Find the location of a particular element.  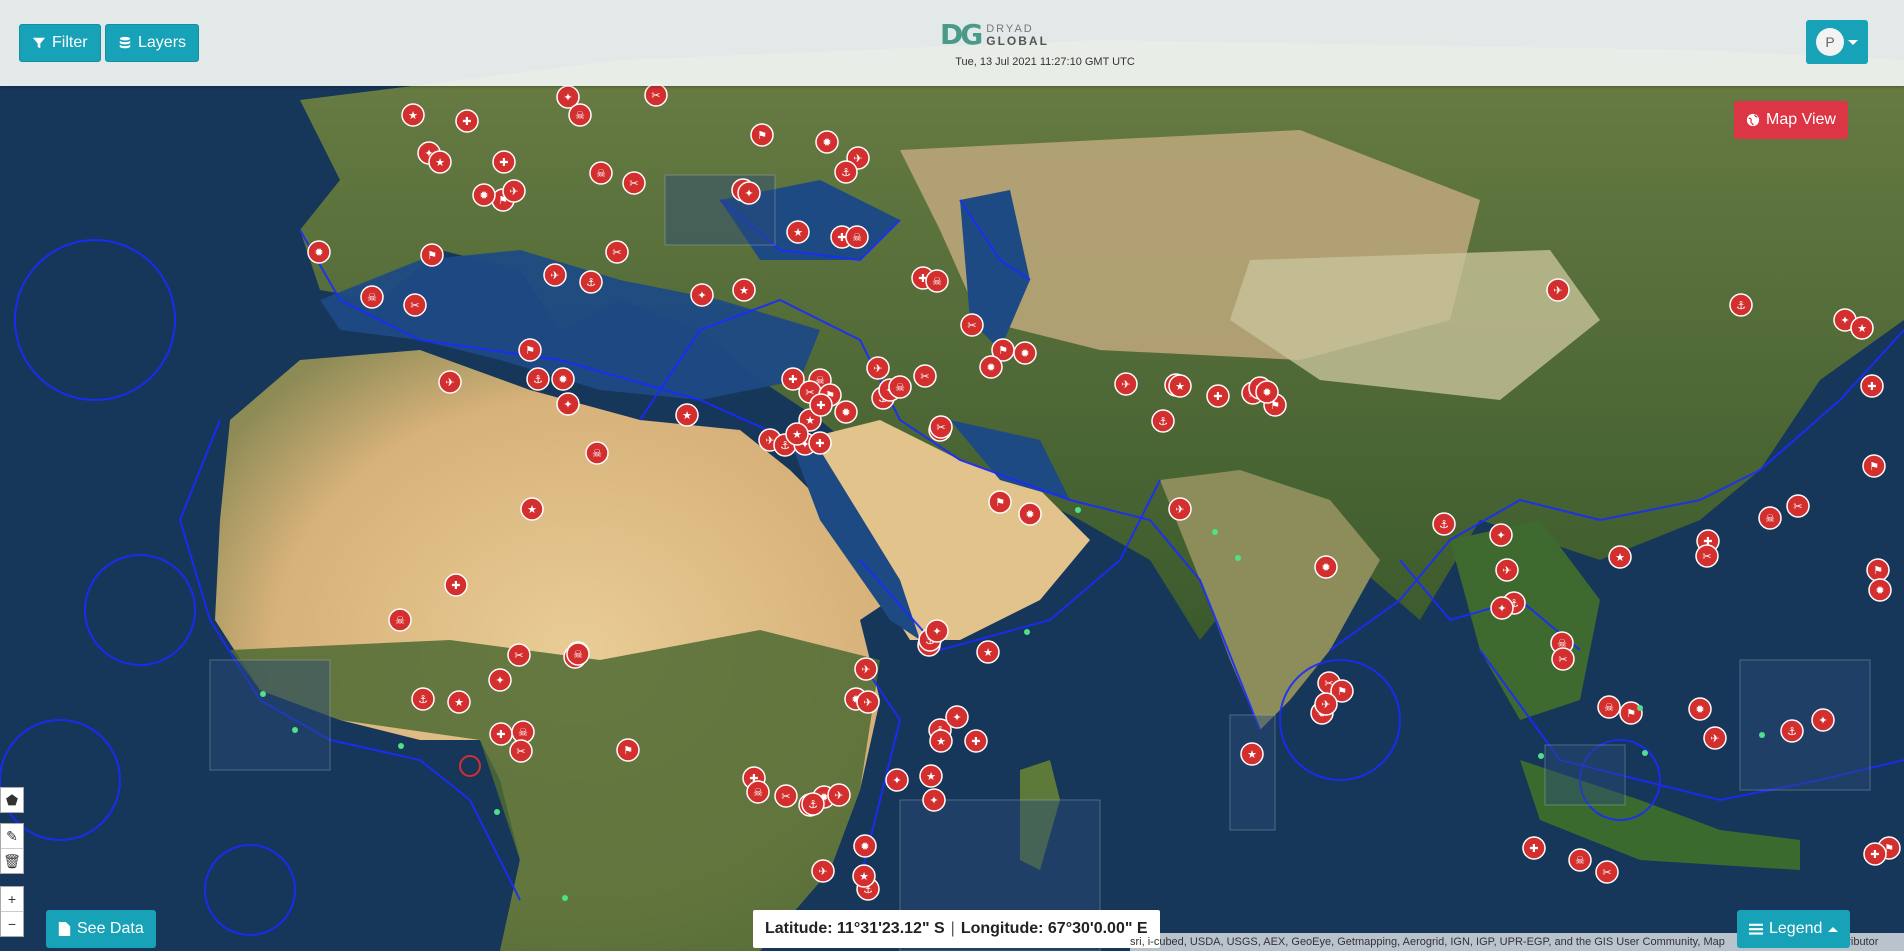

legend-label: Legend is located at coordinates (1796, 928).